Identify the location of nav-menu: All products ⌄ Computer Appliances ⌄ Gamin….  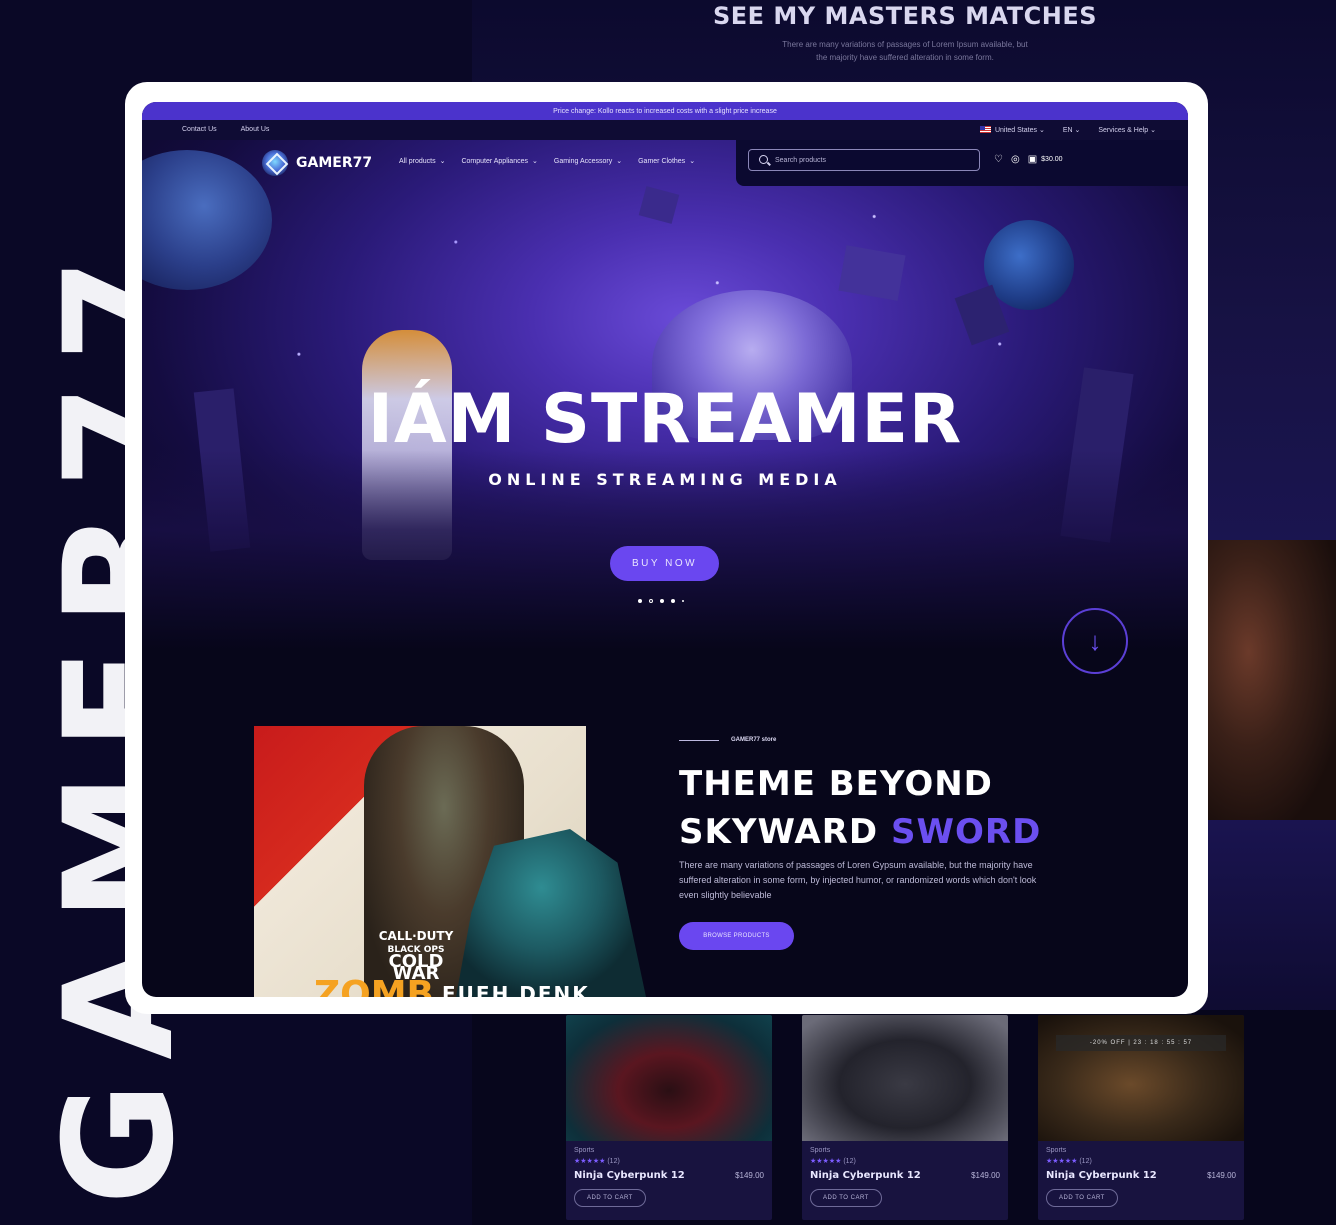
(547, 161).